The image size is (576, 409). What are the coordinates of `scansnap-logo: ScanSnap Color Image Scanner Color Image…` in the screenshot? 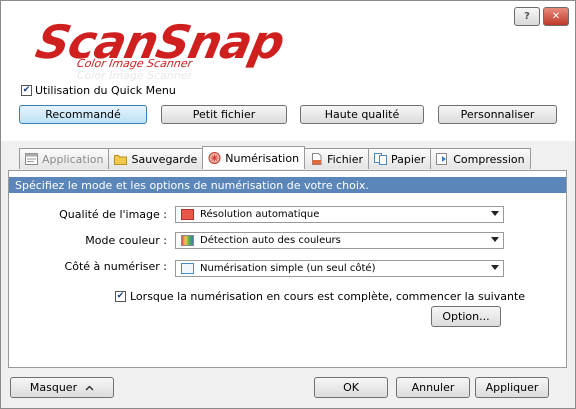 It's located at (164, 52).